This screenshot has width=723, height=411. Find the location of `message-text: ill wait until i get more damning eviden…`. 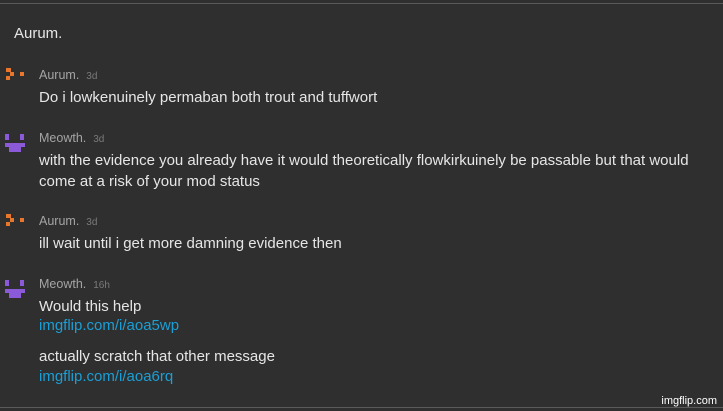

message-text: ill wait until i get more damning eviden… is located at coordinates (190, 243).